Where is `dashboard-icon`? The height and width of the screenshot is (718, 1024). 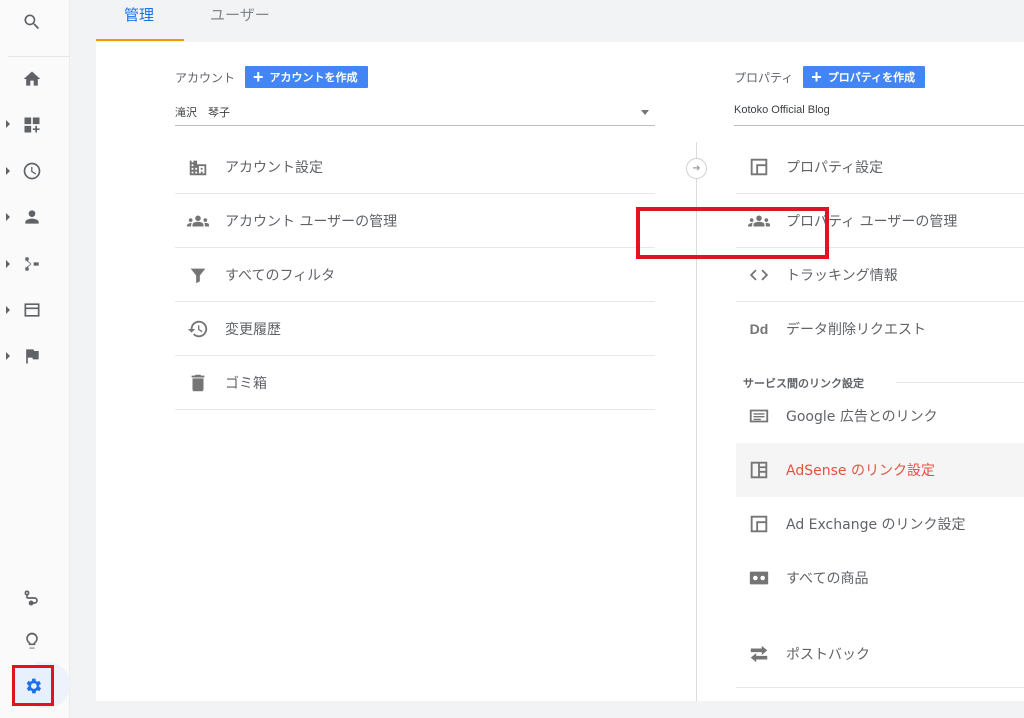 dashboard-icon is located at coordinates (32, 125).